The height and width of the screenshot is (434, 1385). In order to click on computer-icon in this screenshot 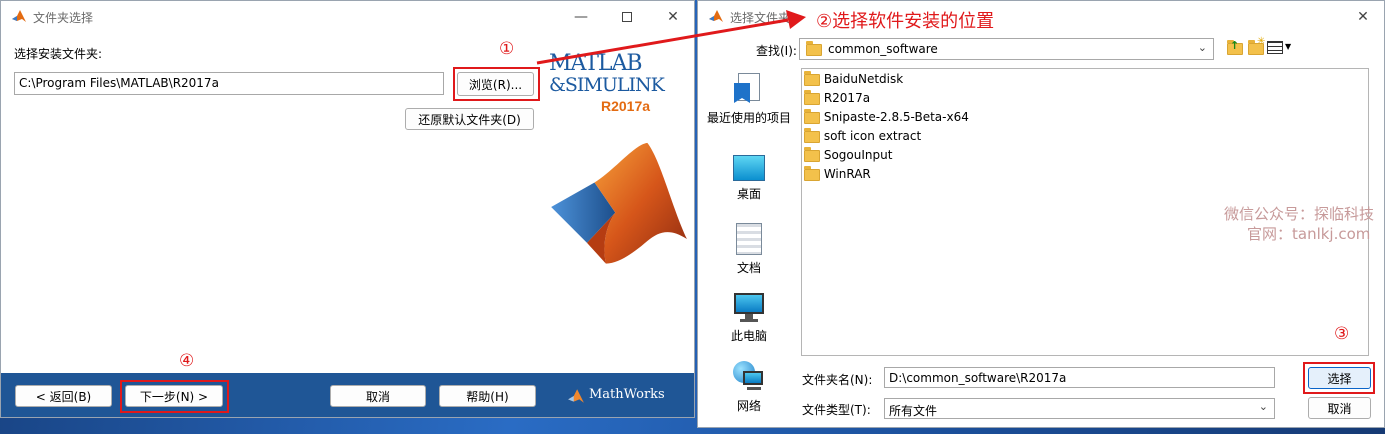, I will do `click(749, 308)`.